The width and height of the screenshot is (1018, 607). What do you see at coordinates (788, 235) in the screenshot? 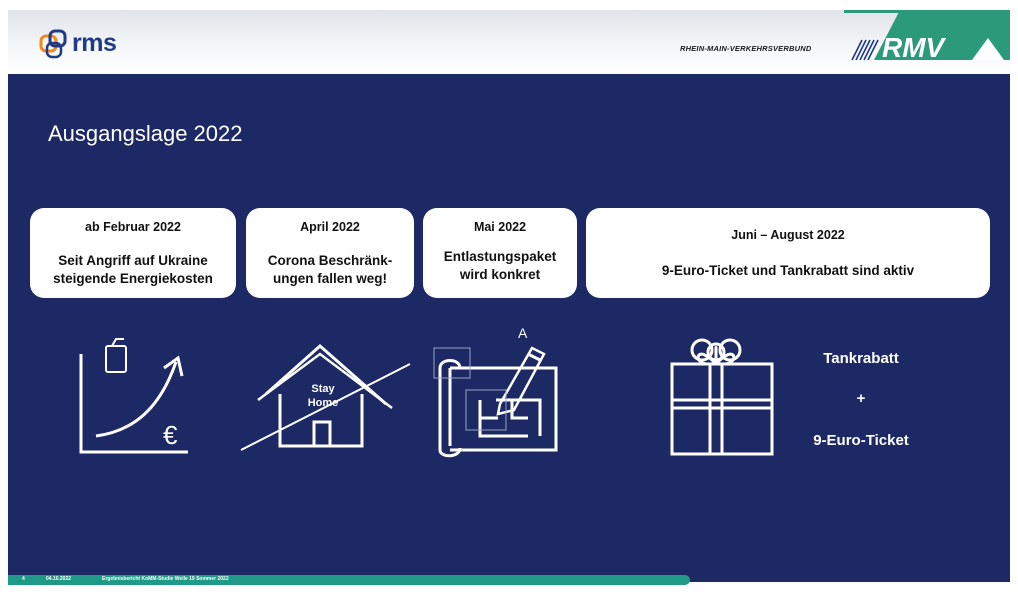
I see `card-date: Juni – August 2022` at bounding box center [788, 235].